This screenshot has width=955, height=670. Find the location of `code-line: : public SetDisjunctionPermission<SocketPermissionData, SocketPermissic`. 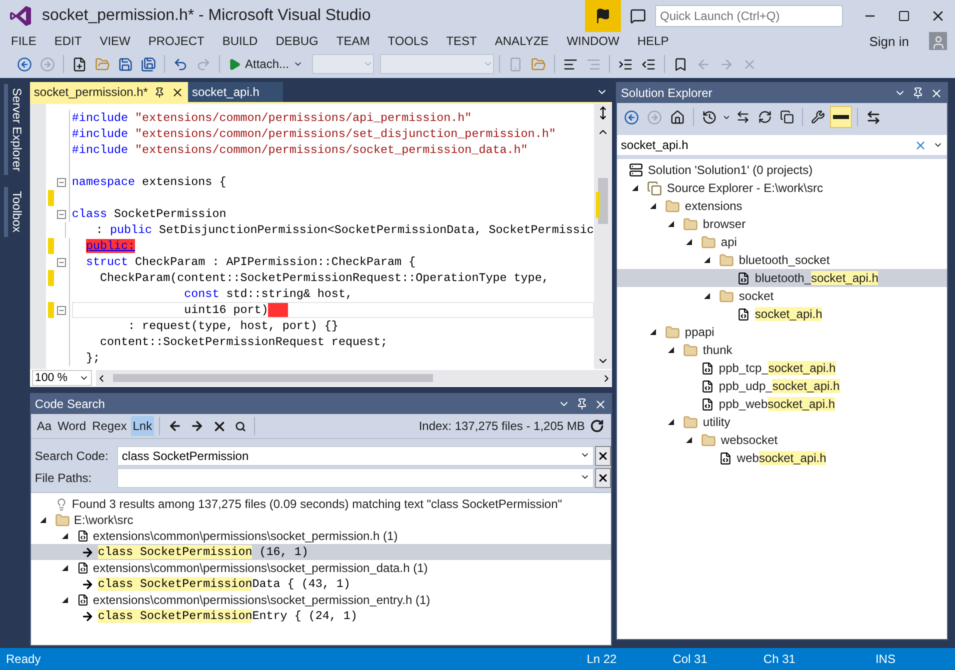

code-line: : public SetDisjunctionPermission<SocketPermissionData, SocketPermissic is located at coordinates (344, 230).